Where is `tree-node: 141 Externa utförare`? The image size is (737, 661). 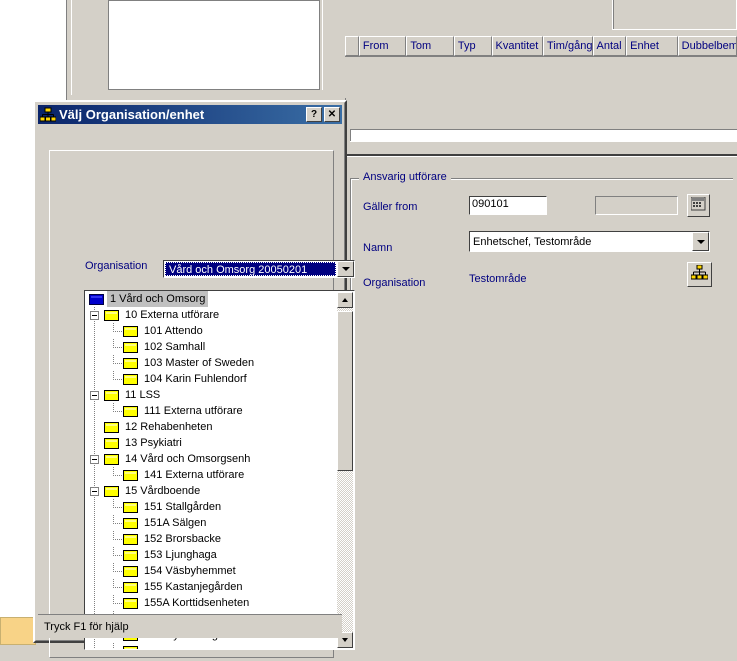
tree-node: 141 Externa utförare is located at coordinates (212, 475).